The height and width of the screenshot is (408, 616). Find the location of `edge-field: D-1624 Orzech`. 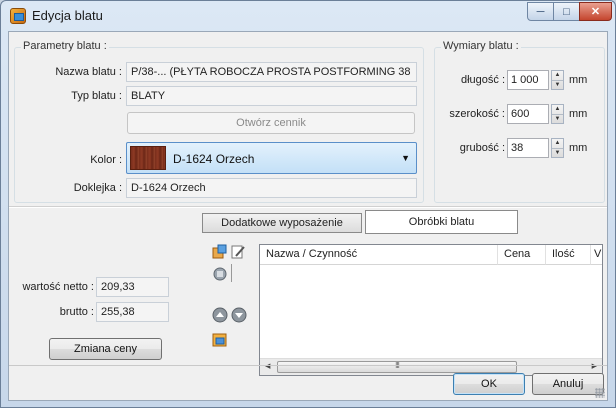

edge-field: D-1624 Orzech is located at coordinates (271, 188).